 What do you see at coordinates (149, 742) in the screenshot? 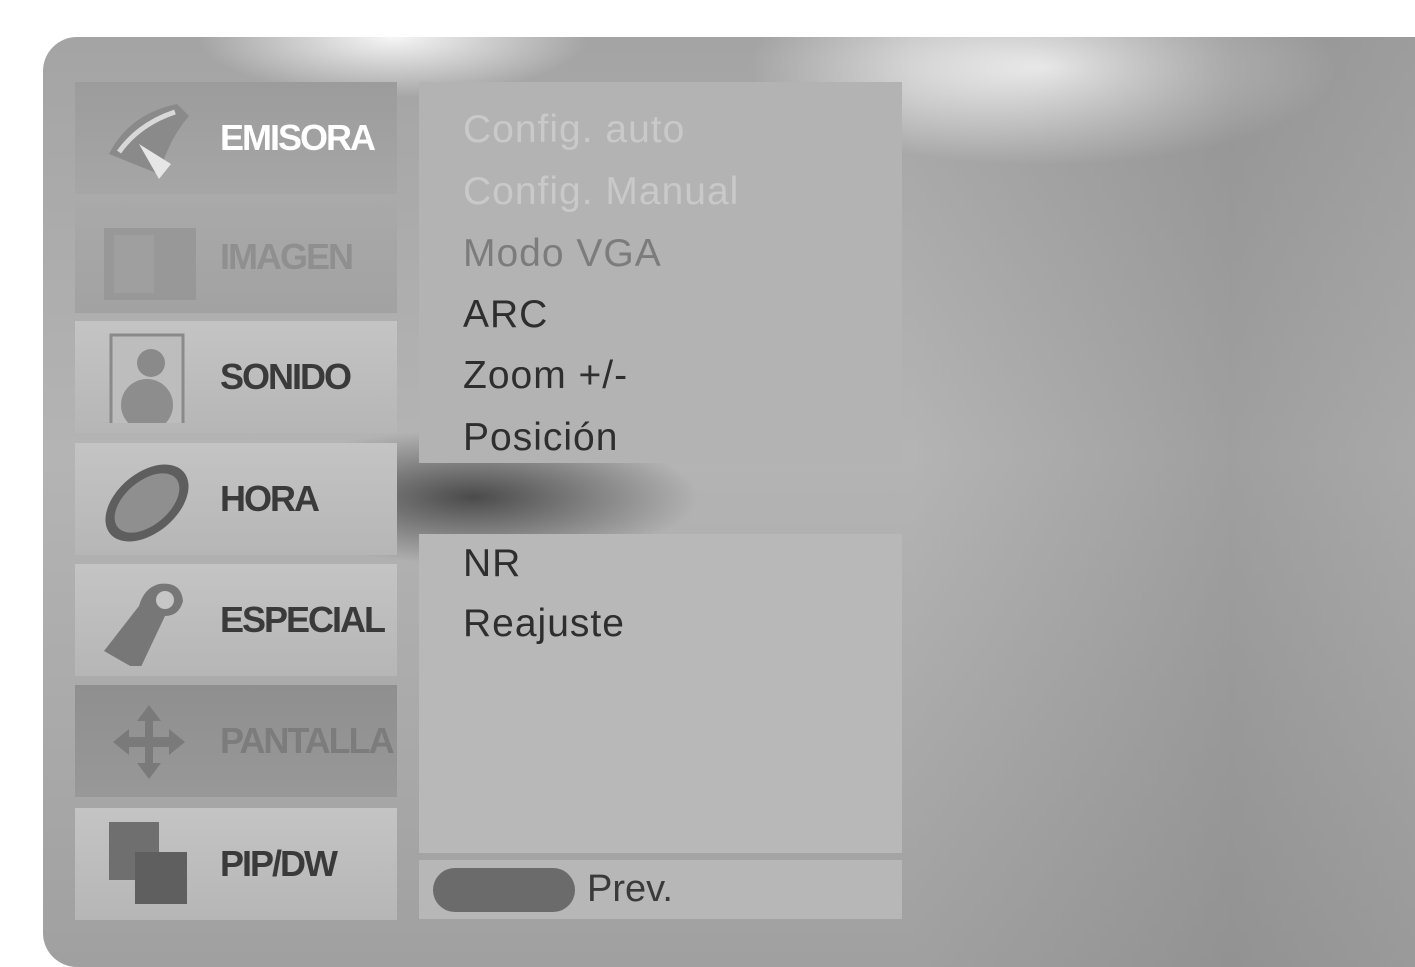
I see `arrows-icon` at bounding box center [149, 742].